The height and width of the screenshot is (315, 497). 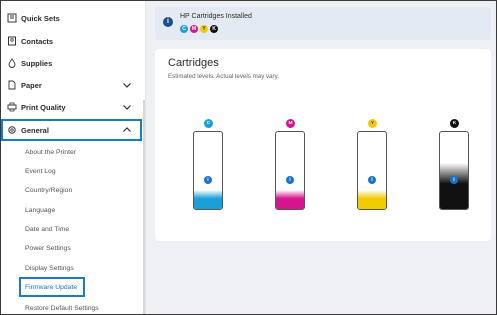 I want to click on cartridge-yellow: Y i, so click(x=372, y=164).